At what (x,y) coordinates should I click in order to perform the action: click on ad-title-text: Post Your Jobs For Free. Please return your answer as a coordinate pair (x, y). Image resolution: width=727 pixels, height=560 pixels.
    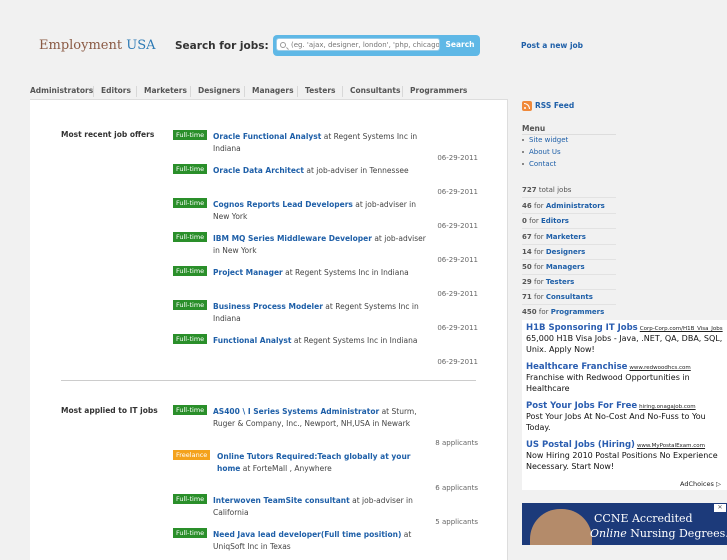
    Looking at the image, I should click on (582, 406).